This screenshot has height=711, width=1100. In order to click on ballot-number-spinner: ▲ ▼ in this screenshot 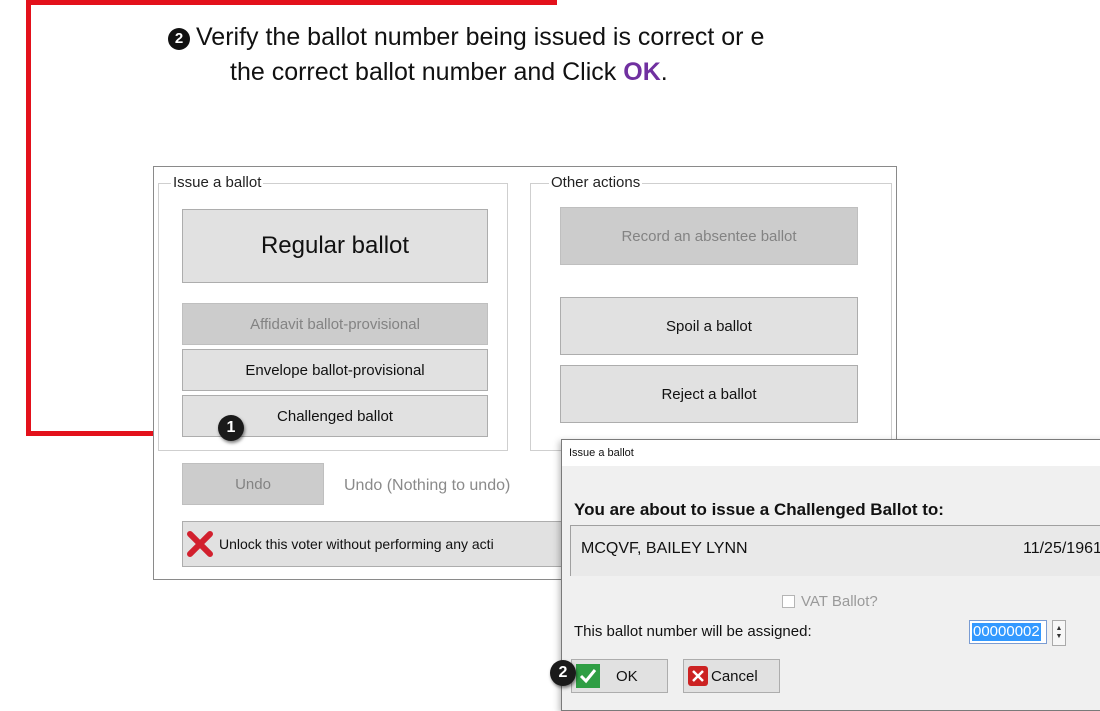, I will do `click(1059, 633)`.